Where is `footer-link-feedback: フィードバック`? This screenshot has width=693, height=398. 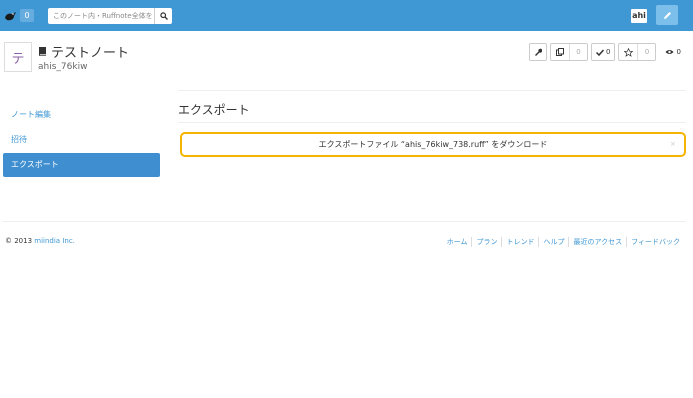
footer-link-feedback: フィードバック is located at coordinates (655, 242).